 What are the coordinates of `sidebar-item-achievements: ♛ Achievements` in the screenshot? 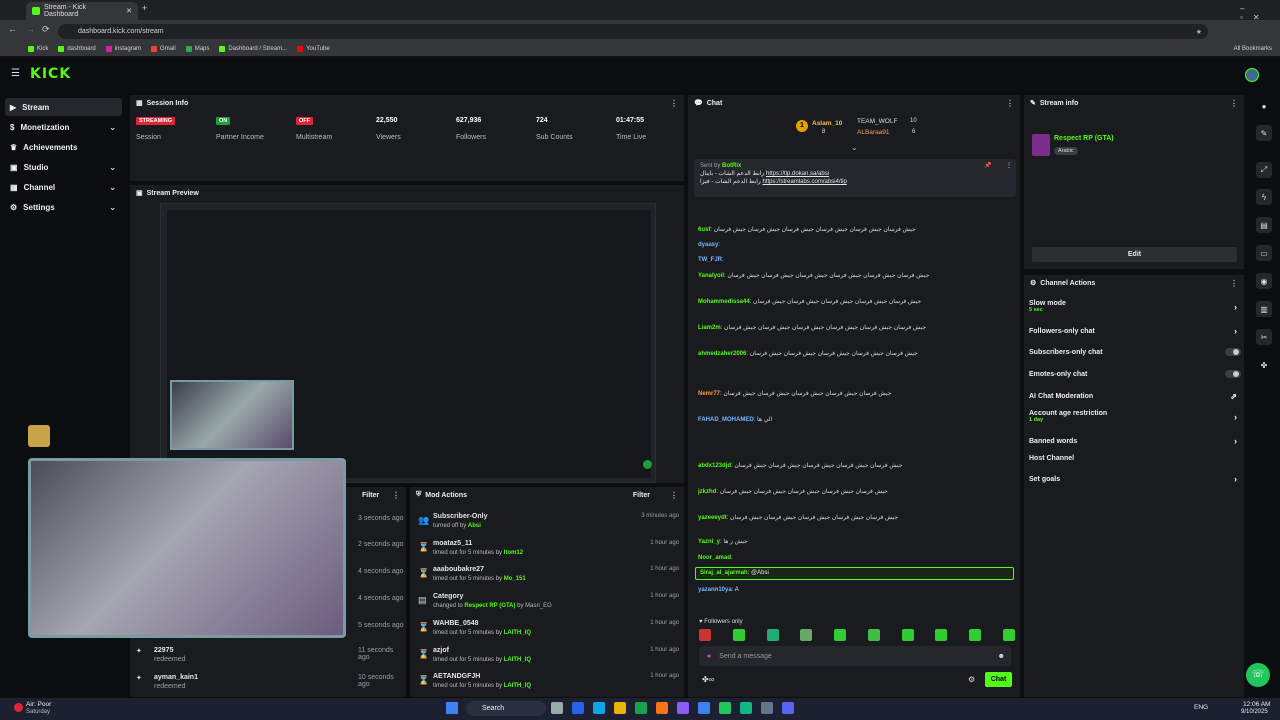 It's located at (63, 147).